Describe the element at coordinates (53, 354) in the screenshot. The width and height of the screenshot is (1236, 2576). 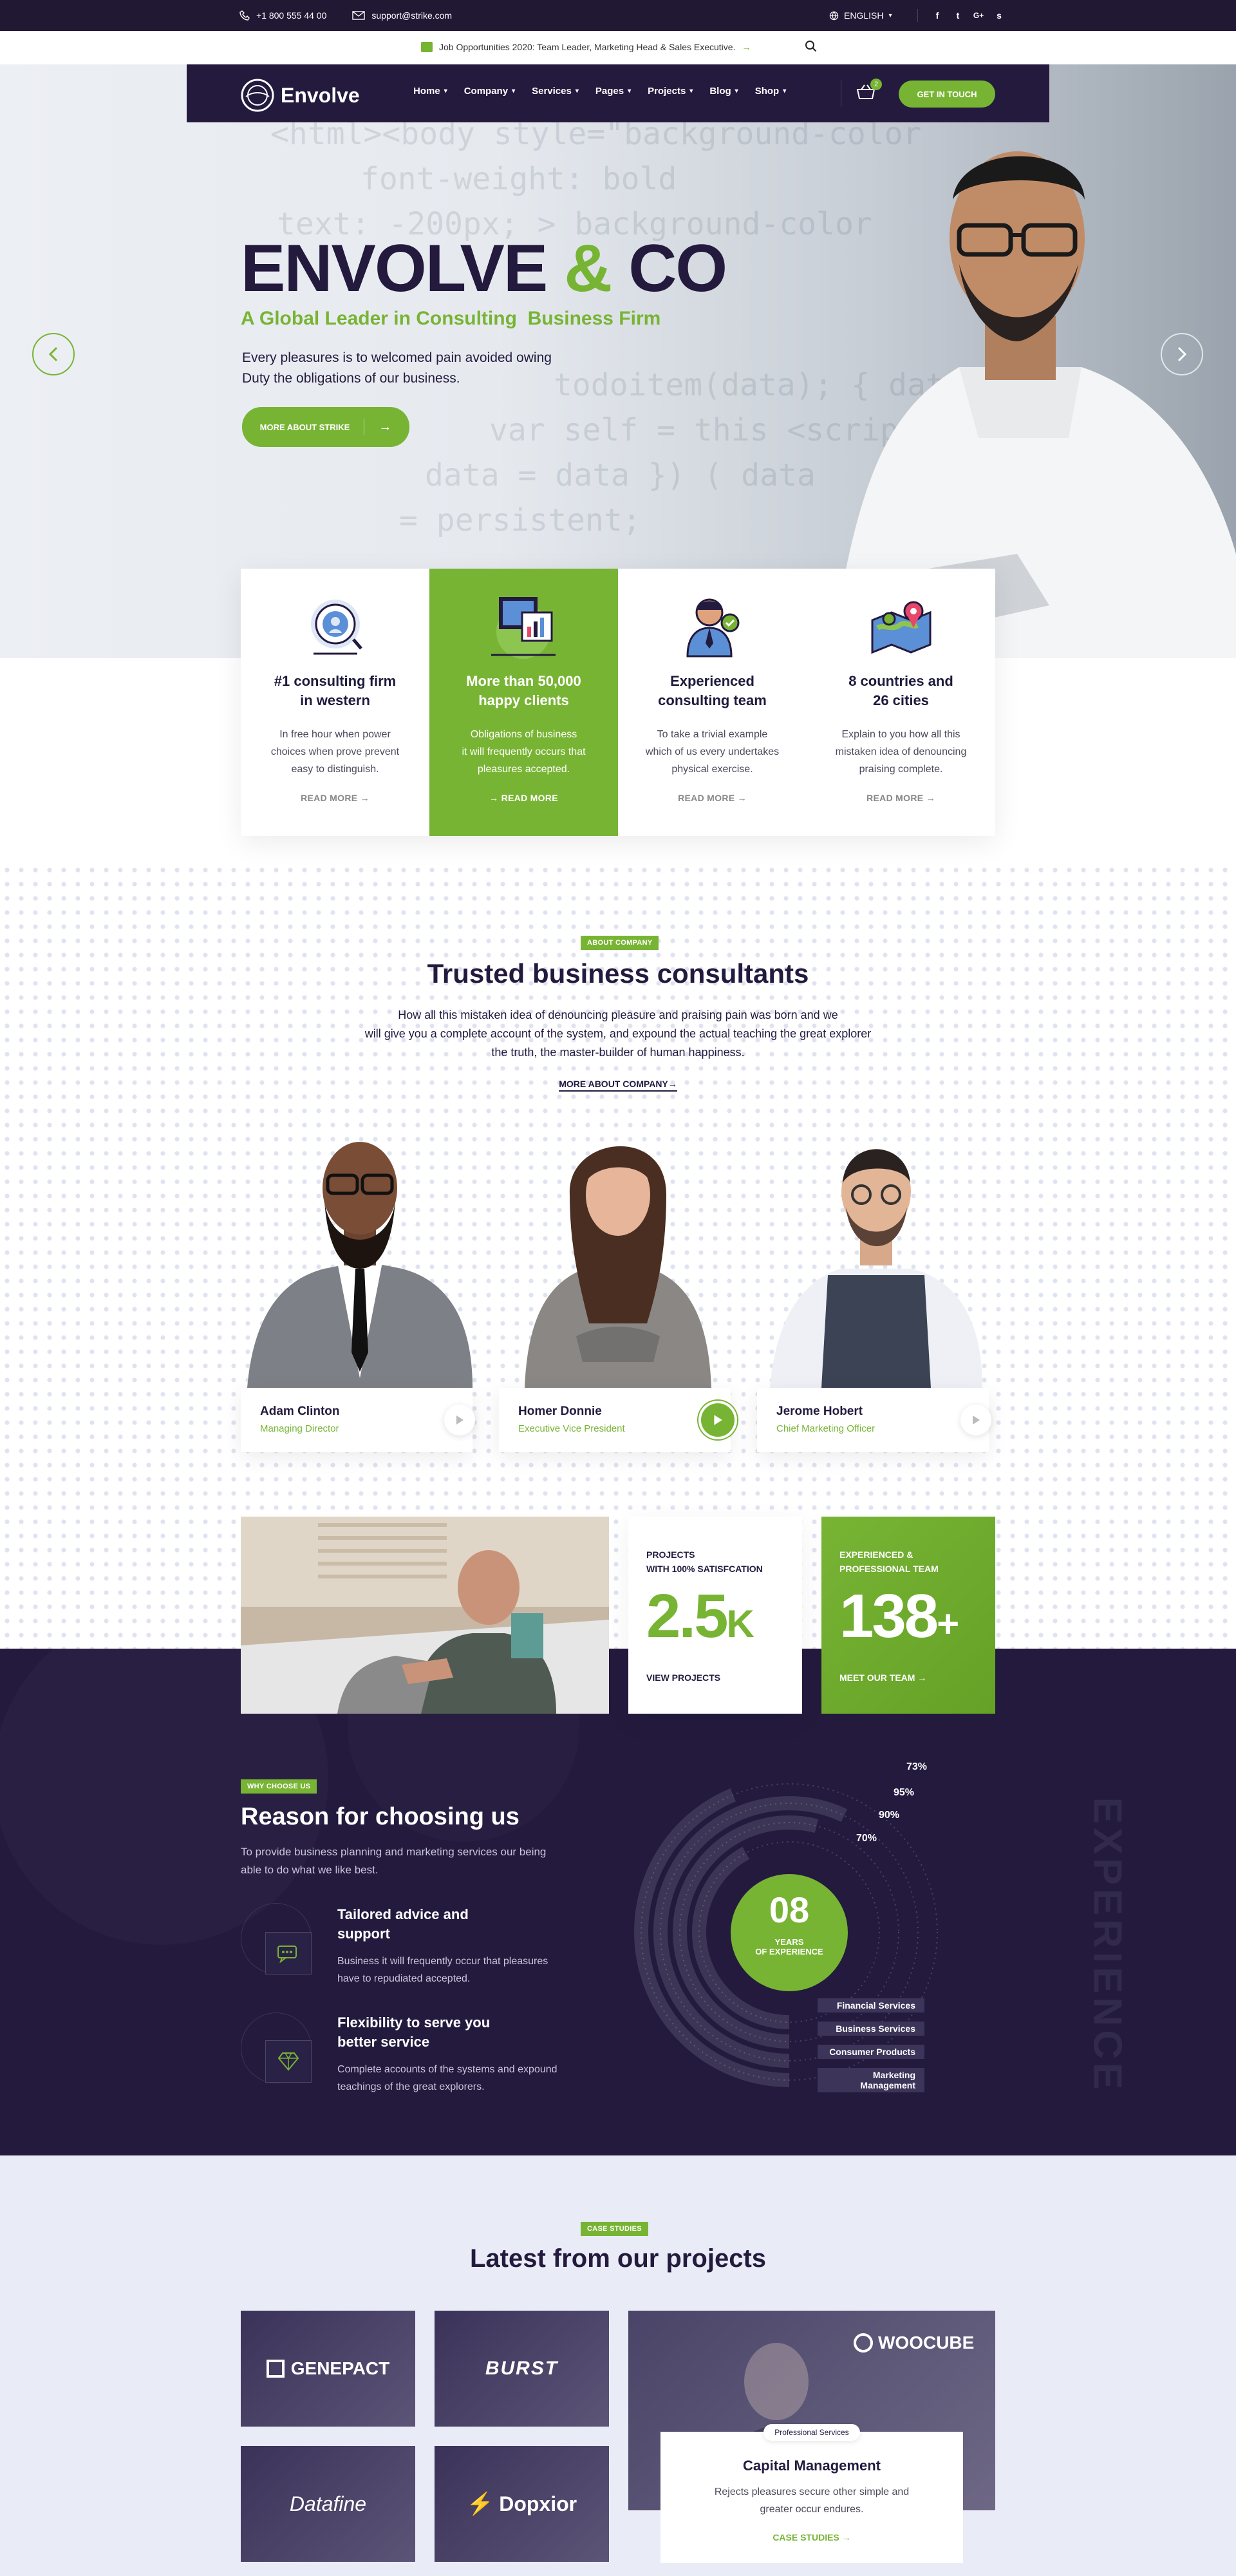
I see `slider-prev-button` at that location.